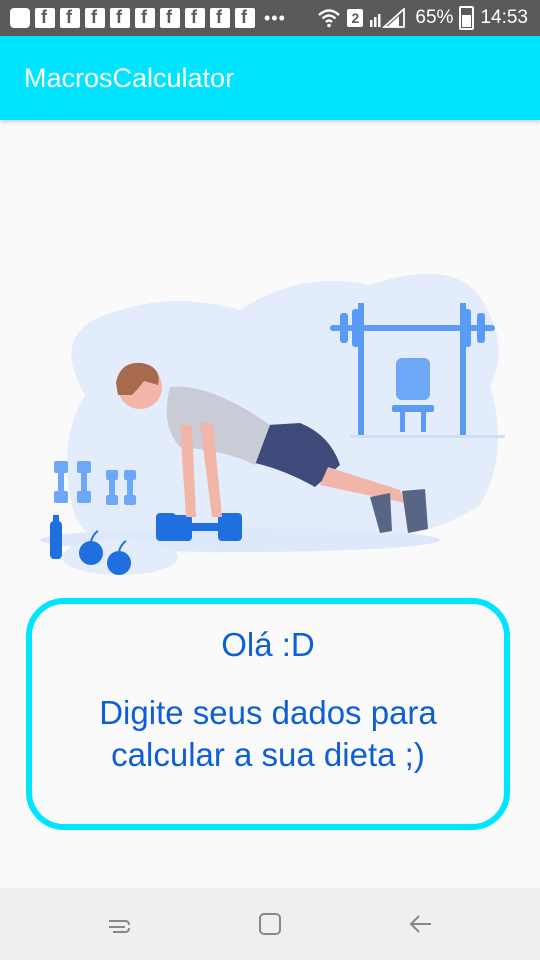 The width and height of the screenshot is (540, 960). Describe the element at coordinates (20, 18) in the screenshot. I see `chat-icon` at that location.